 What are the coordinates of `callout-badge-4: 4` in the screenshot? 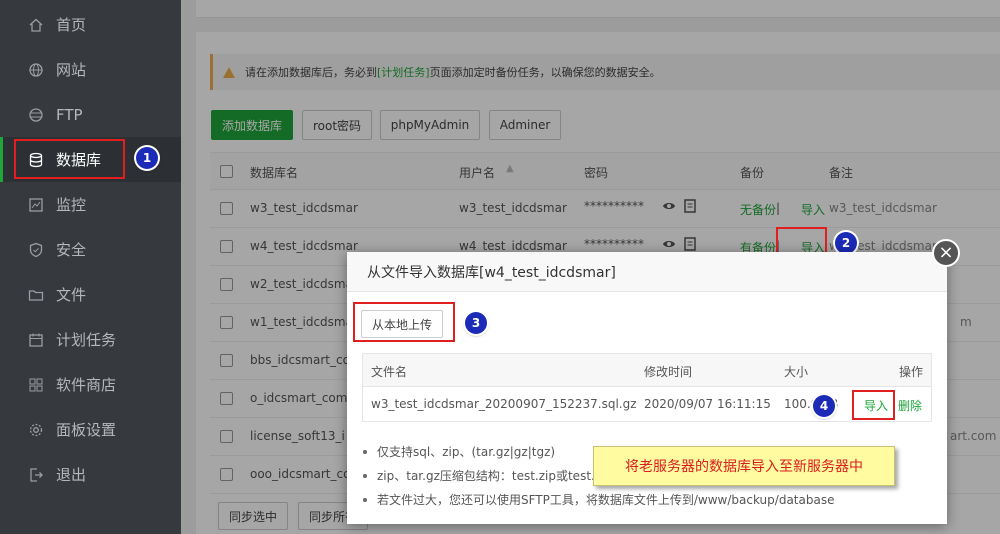 It's located at (824, 406).